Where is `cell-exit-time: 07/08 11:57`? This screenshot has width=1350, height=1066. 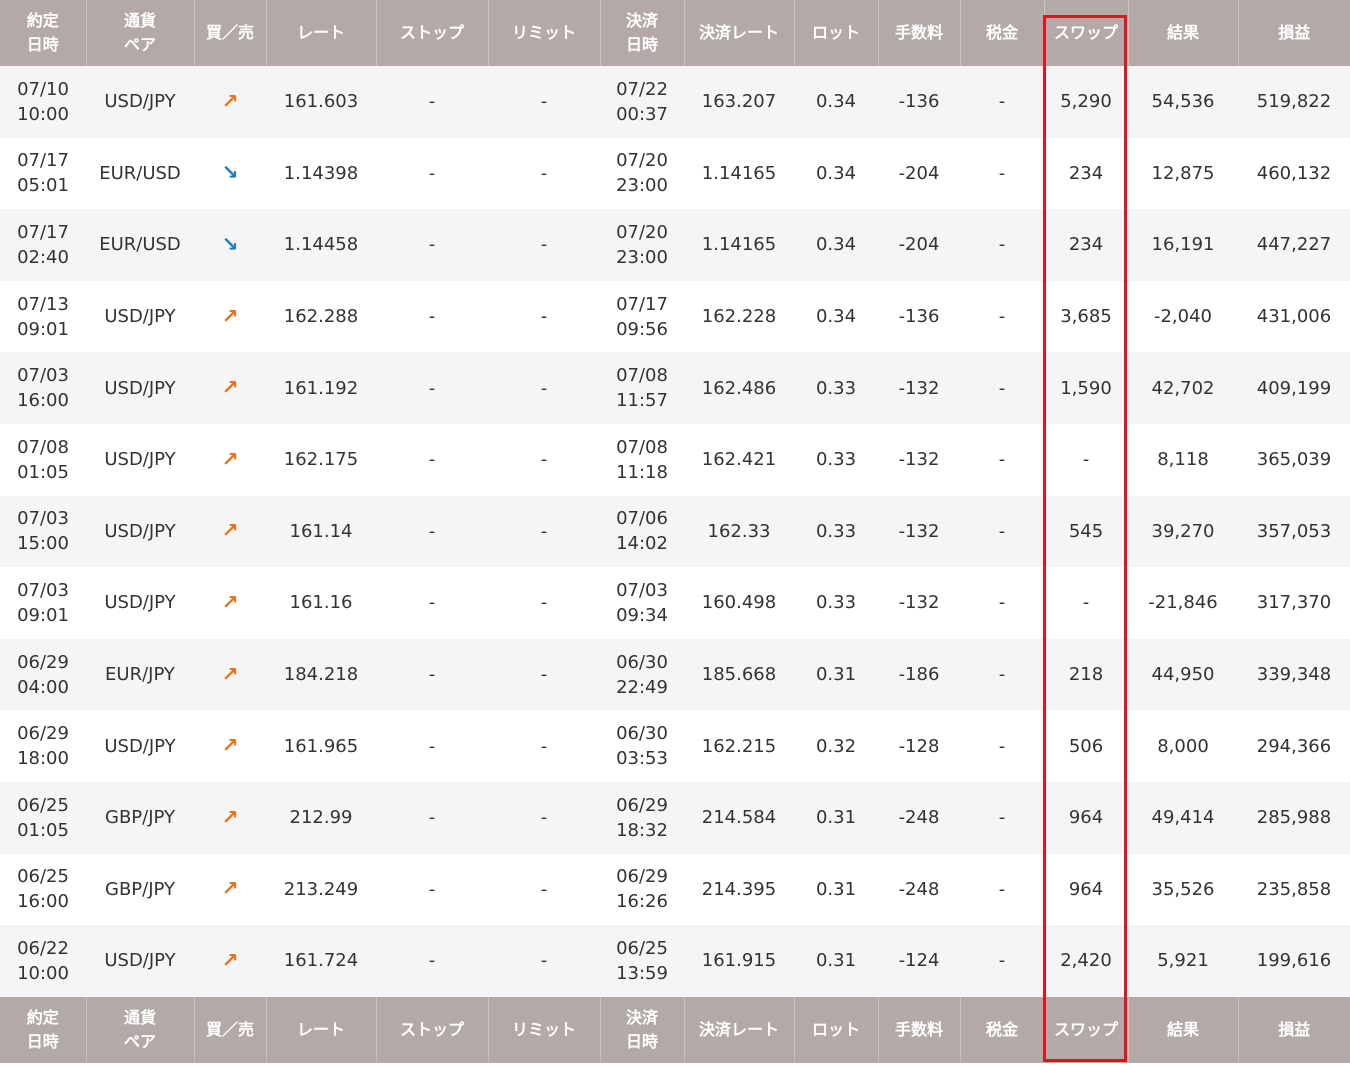
cell-exit-time: 07/08 11:57 is located at coordinates (642, 388).